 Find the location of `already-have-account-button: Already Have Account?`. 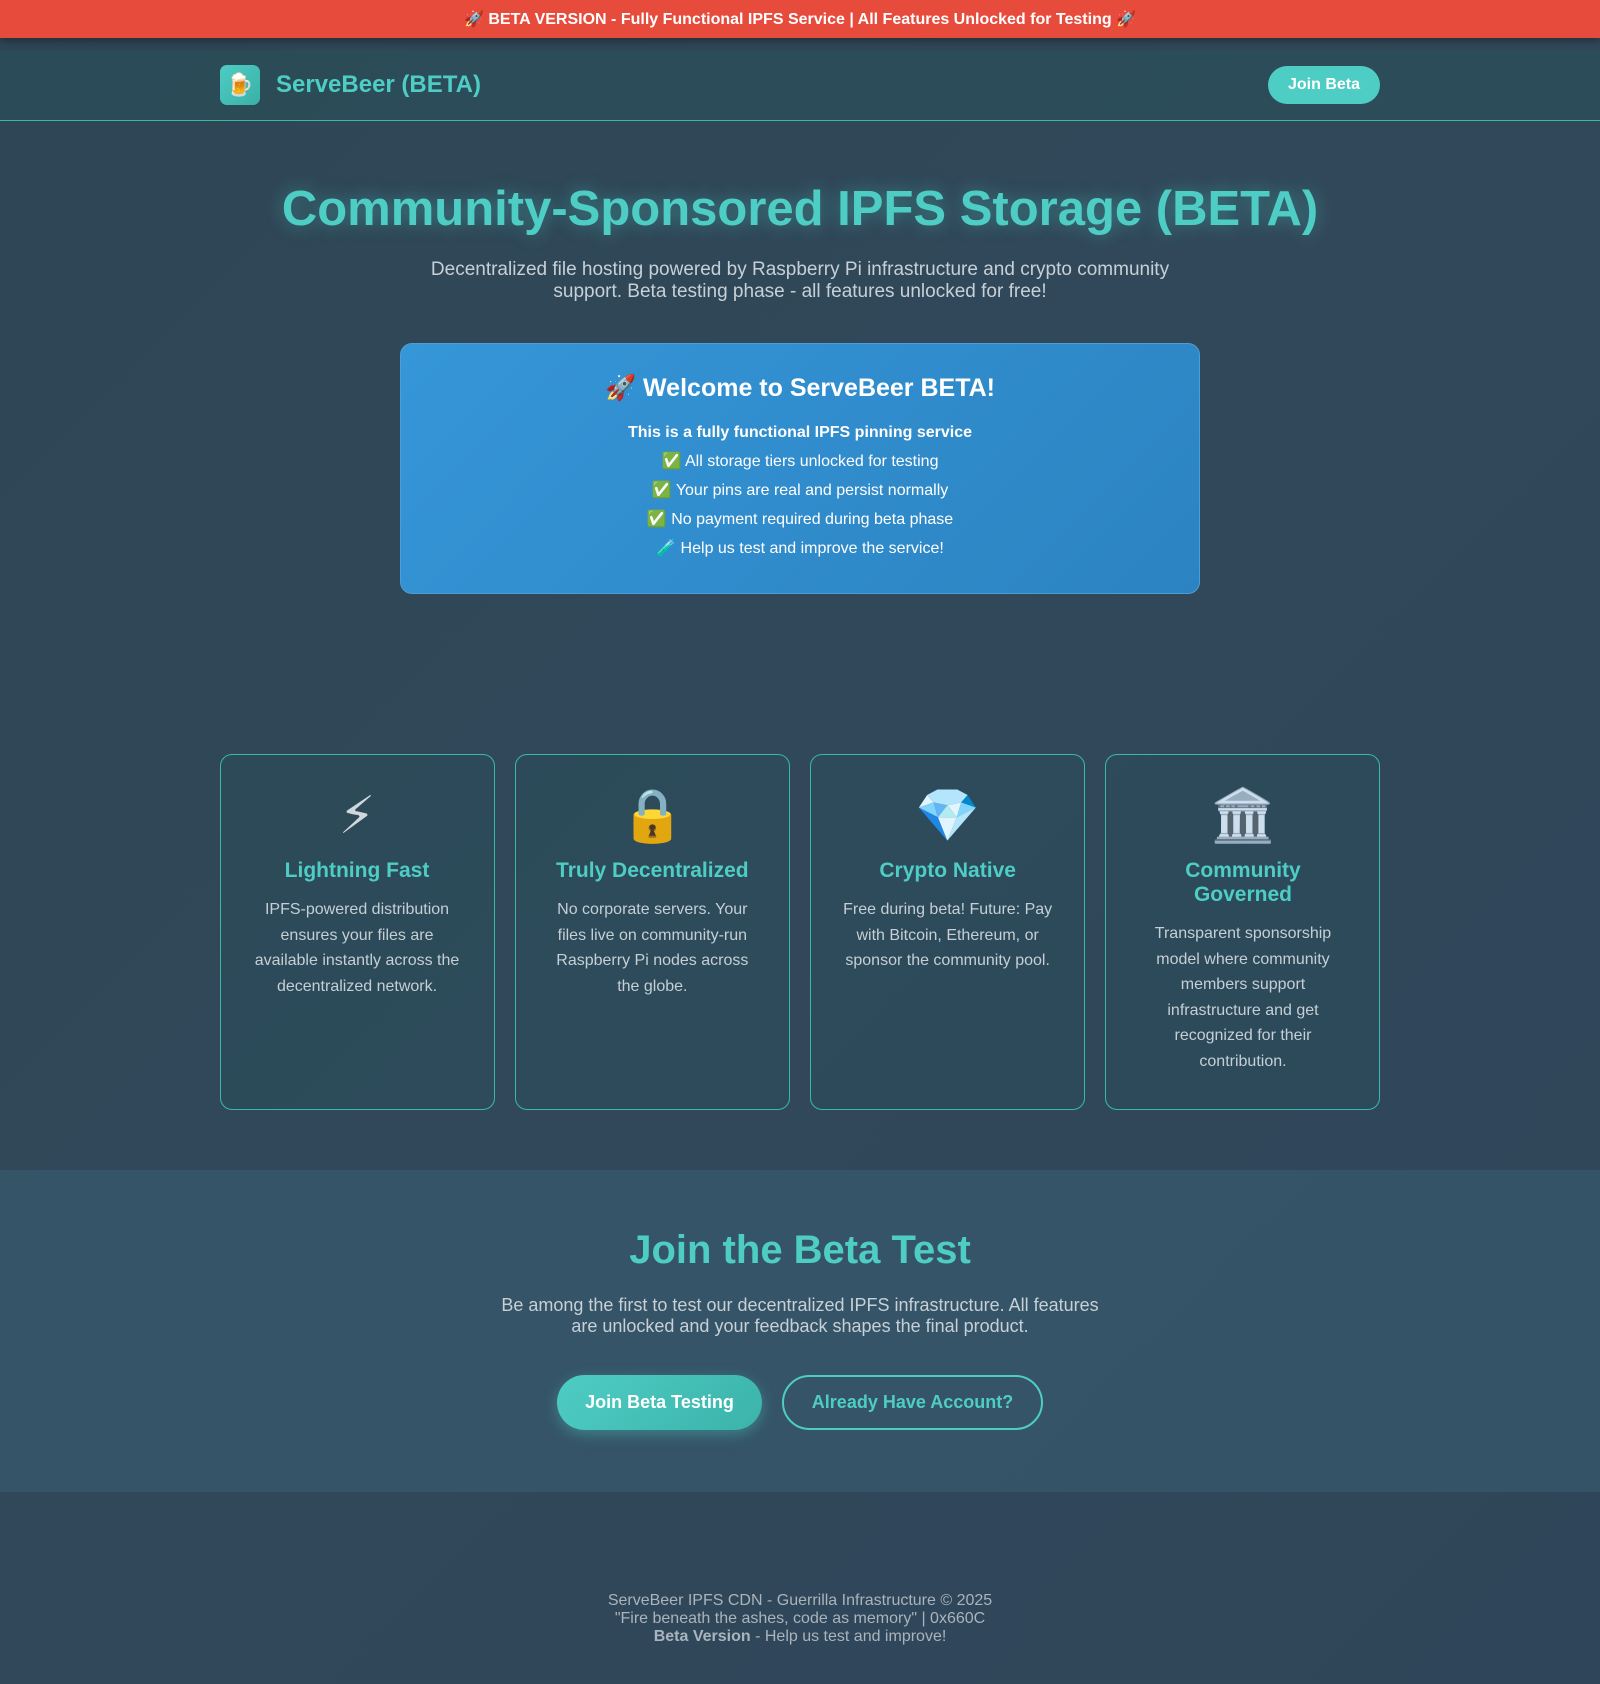

already-have-account-button: Already Have Account? is located at coordinates (912, 1402).